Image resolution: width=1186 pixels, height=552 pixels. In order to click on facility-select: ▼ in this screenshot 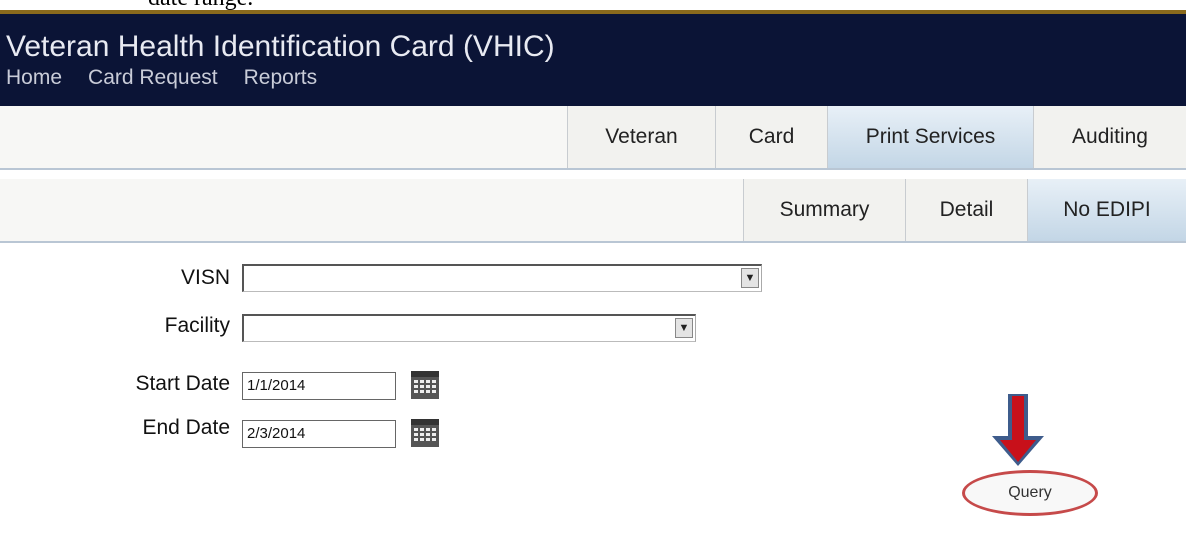, I will do `click(469, 328)`.